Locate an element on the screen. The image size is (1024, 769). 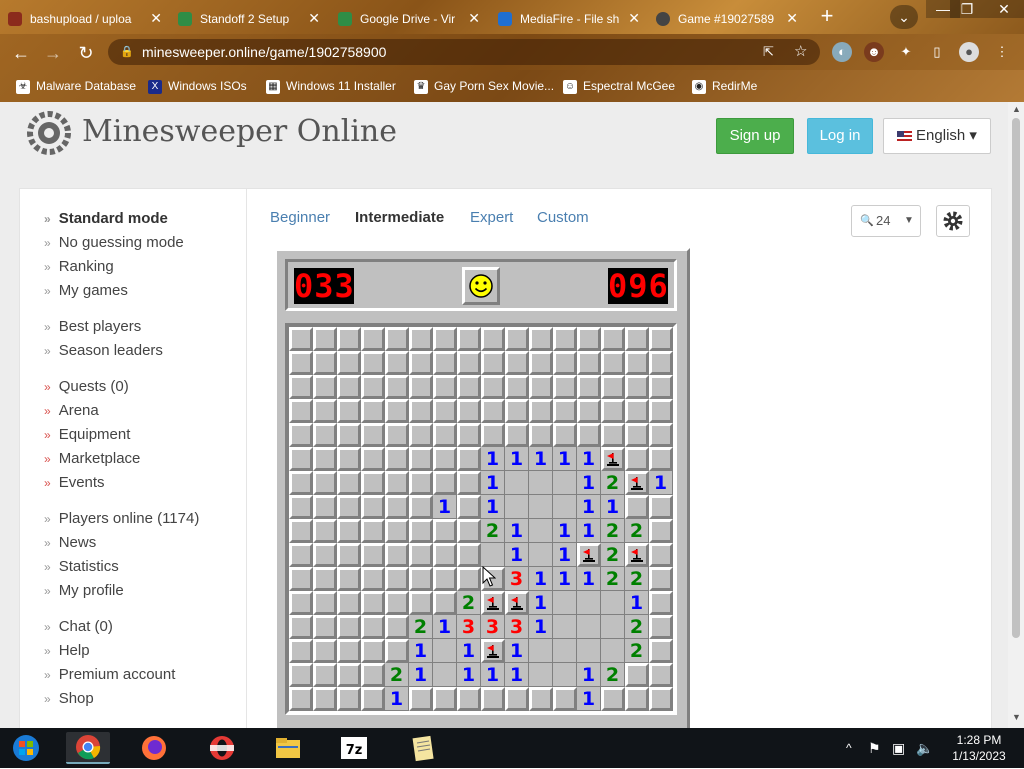
flagged-cell is located at coordinates (589, 555).